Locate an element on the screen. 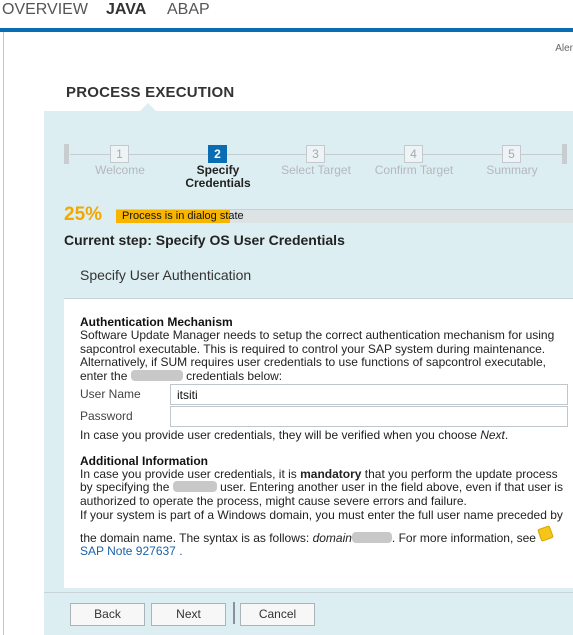  tab-java: JAVA is located at coordinates (126, 10).